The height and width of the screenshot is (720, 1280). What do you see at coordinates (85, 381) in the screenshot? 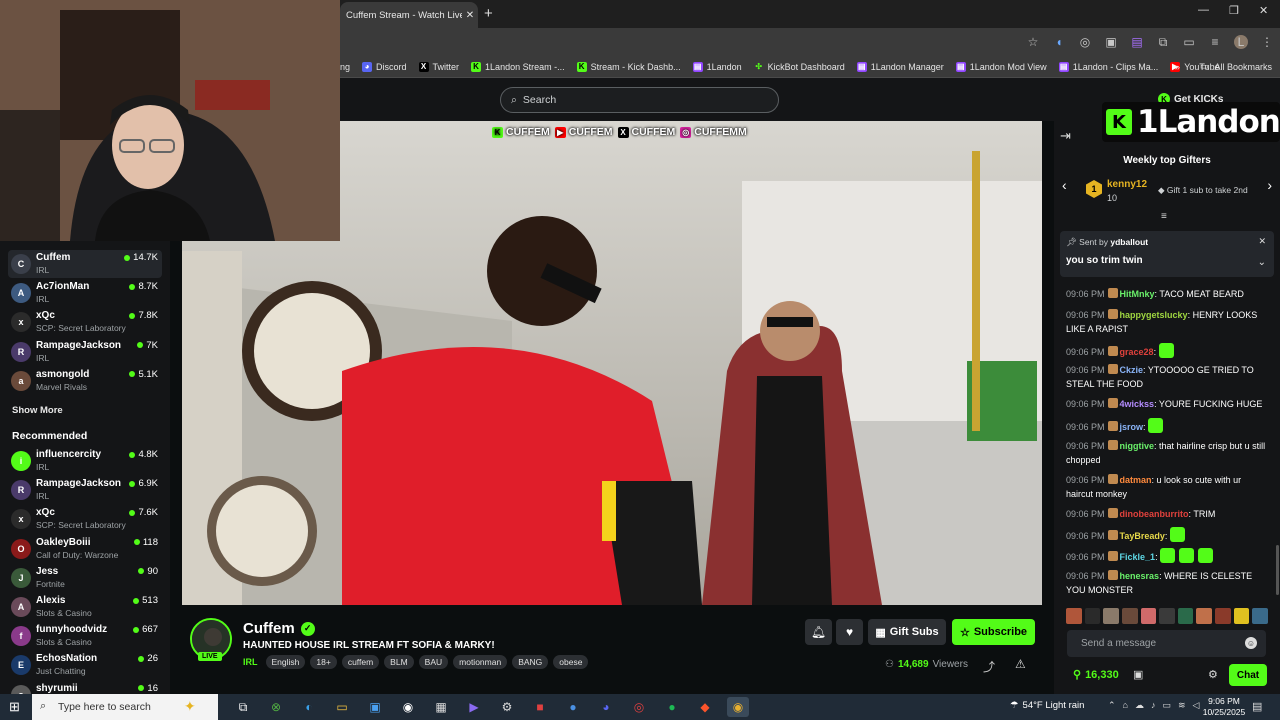
I see `sidebar-channel: a asmongold Marvel Rivals 5.1K` at bounding box center [85, 381].